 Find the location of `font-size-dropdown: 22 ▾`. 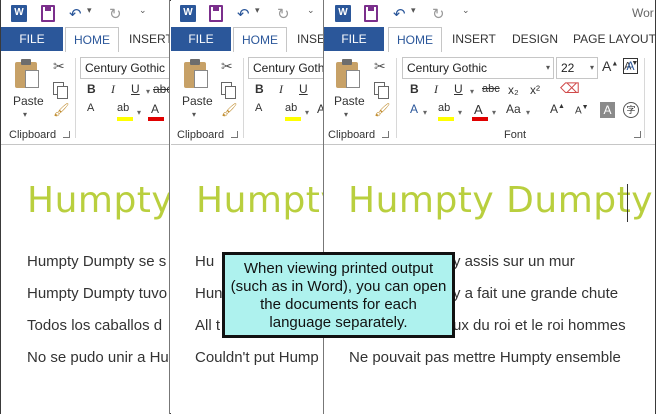

font-size-dropdown: 22 ▾ is located at coordinates (577, 68).